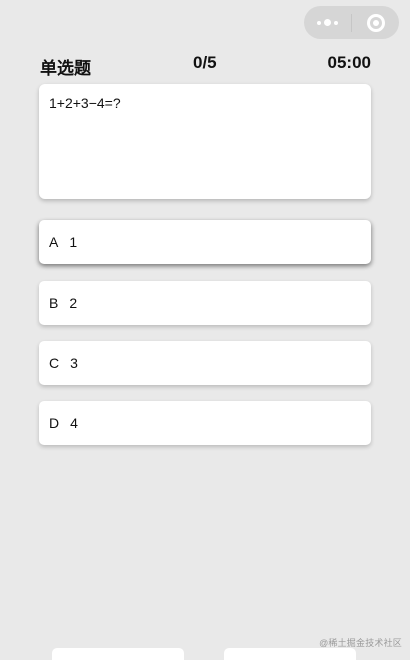 The height and width of the screenshot is (660, 410). Describe the element at coordinates (85, 103) in the screenshot. I see `question-text: 1+2+3−4=?` at that location.